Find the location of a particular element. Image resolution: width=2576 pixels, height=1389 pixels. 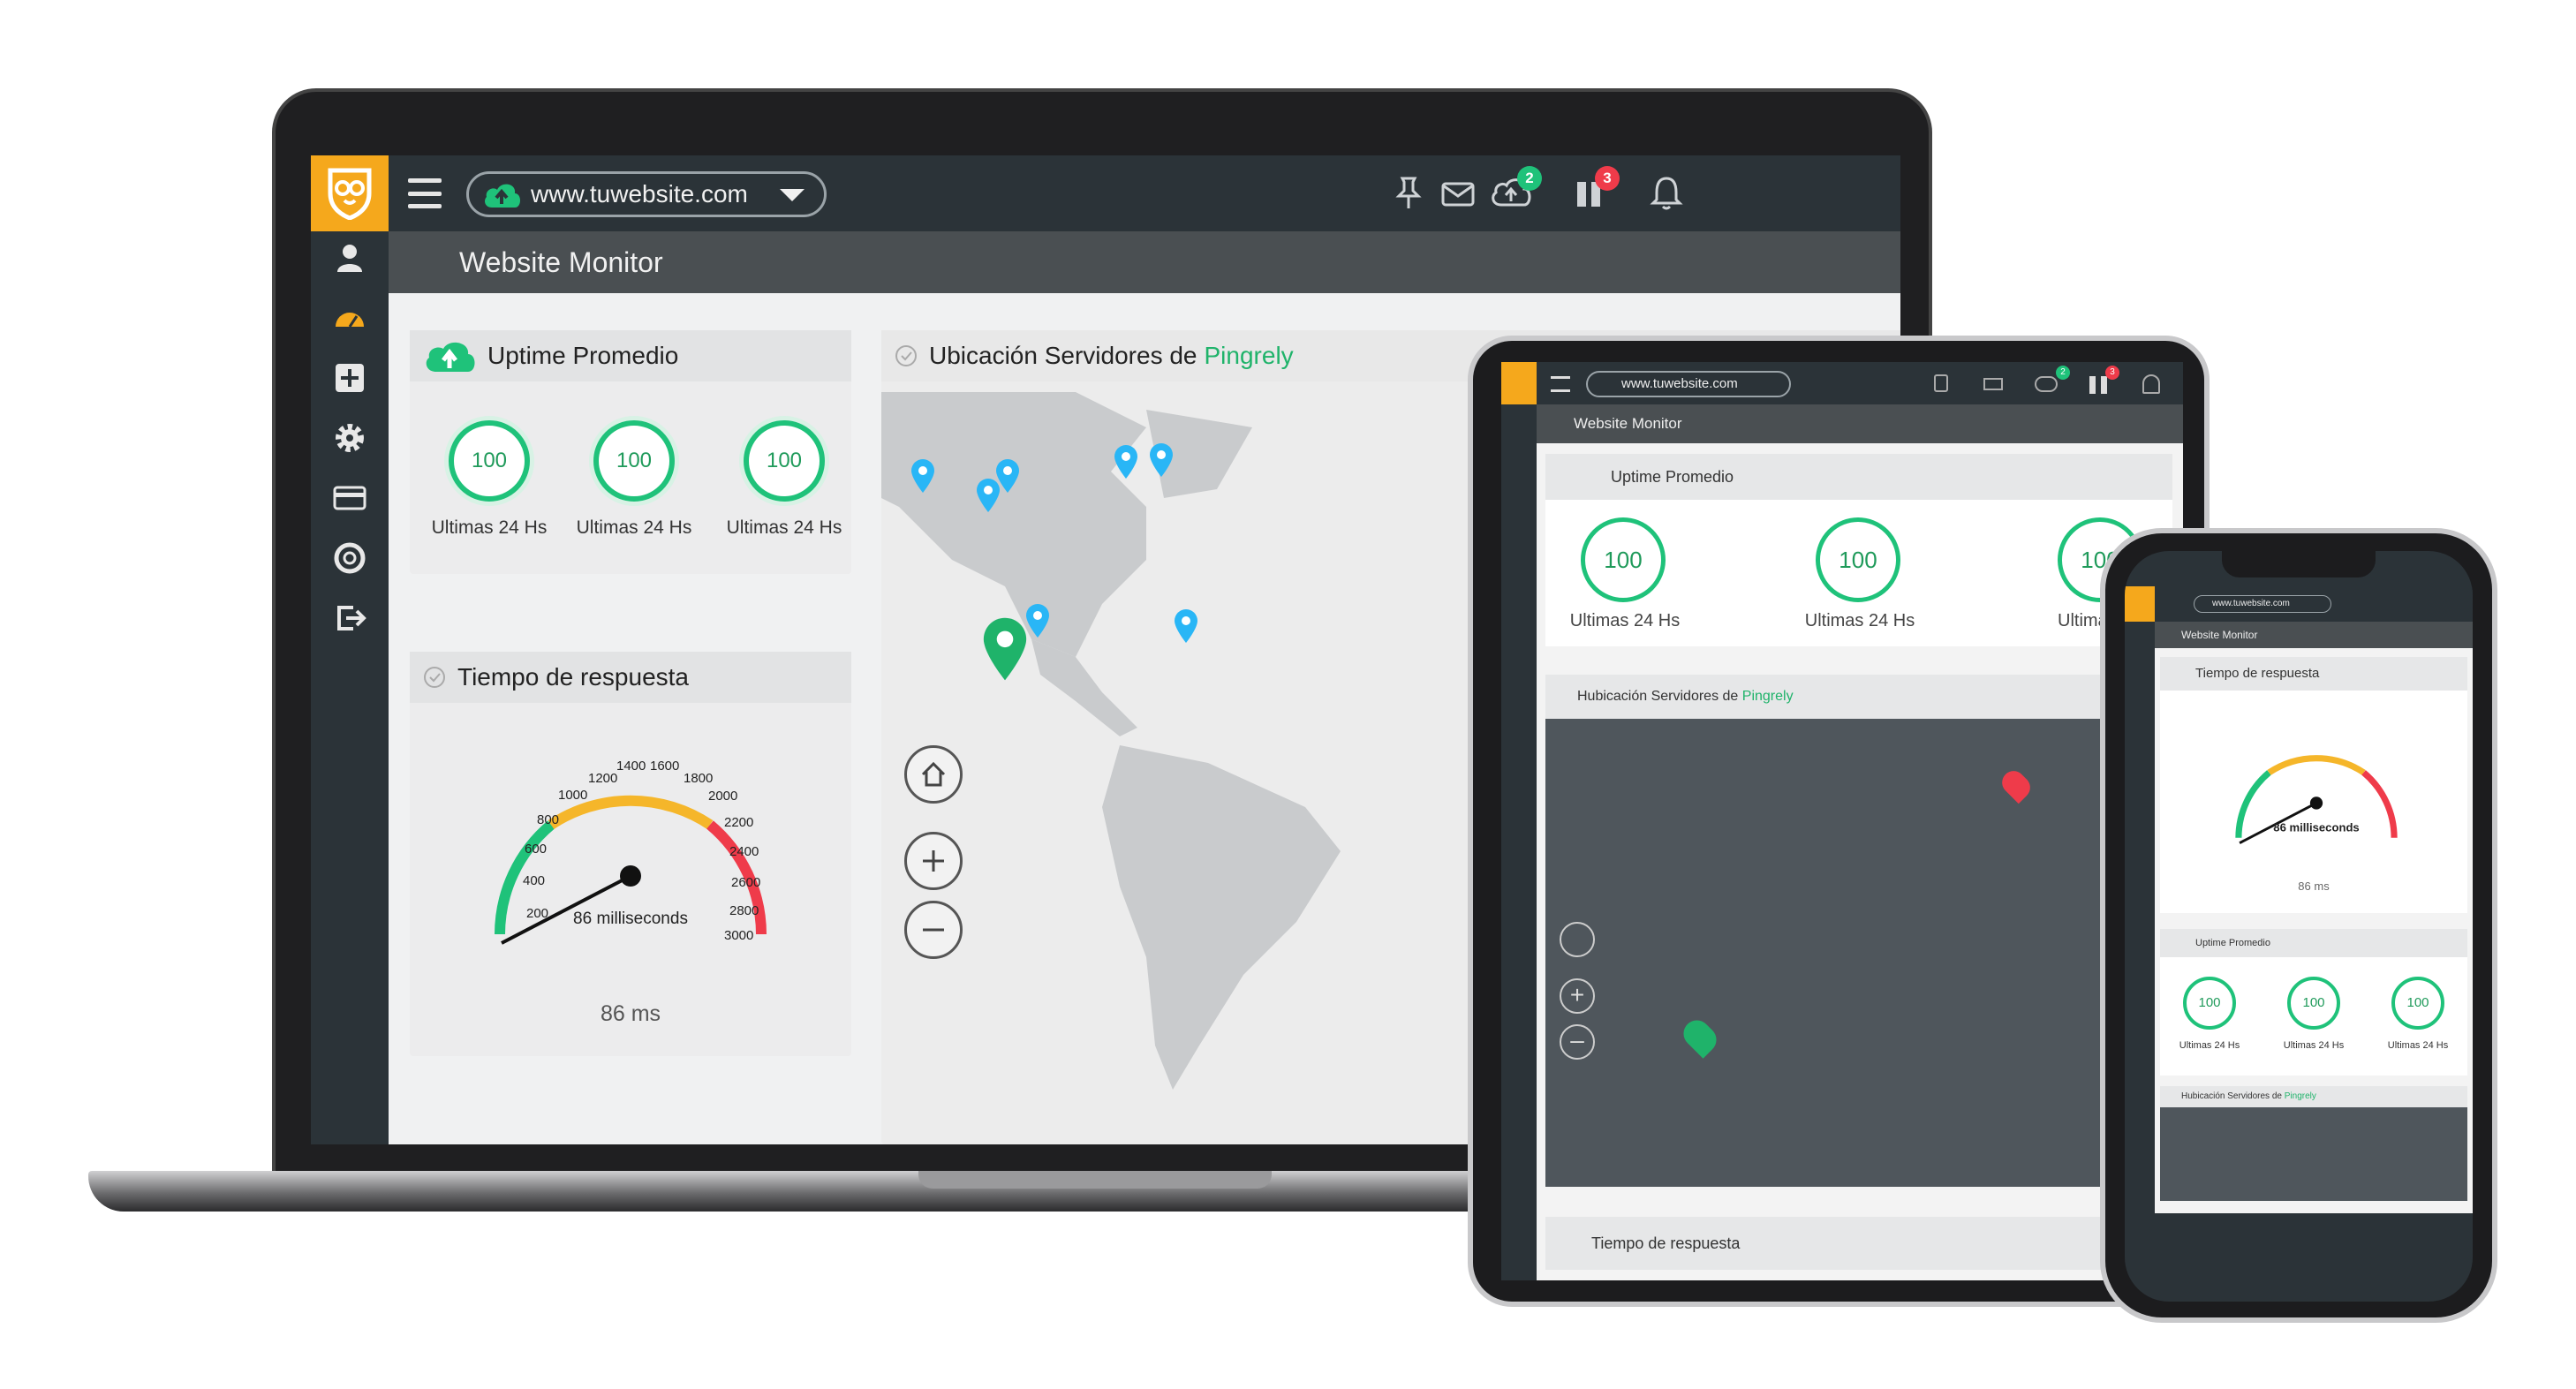

server-pin-alert is located at coordinates (2017, 785).